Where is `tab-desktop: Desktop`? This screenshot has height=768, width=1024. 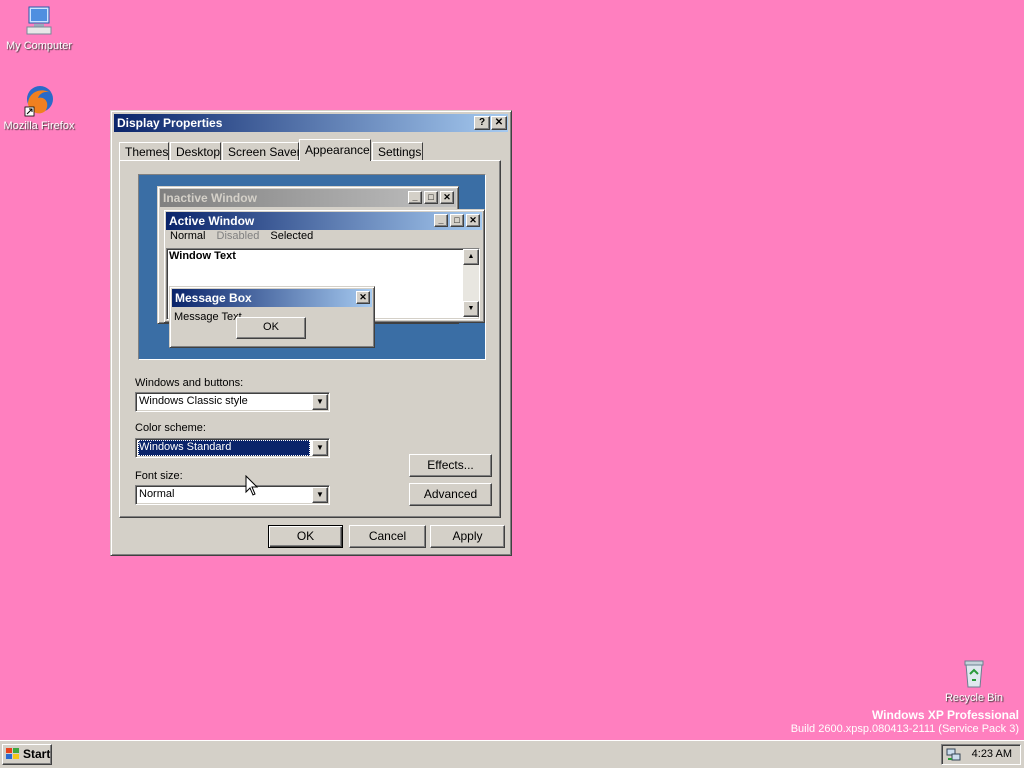
tab-desktop: Desktop is located at coordinates (195, 151).